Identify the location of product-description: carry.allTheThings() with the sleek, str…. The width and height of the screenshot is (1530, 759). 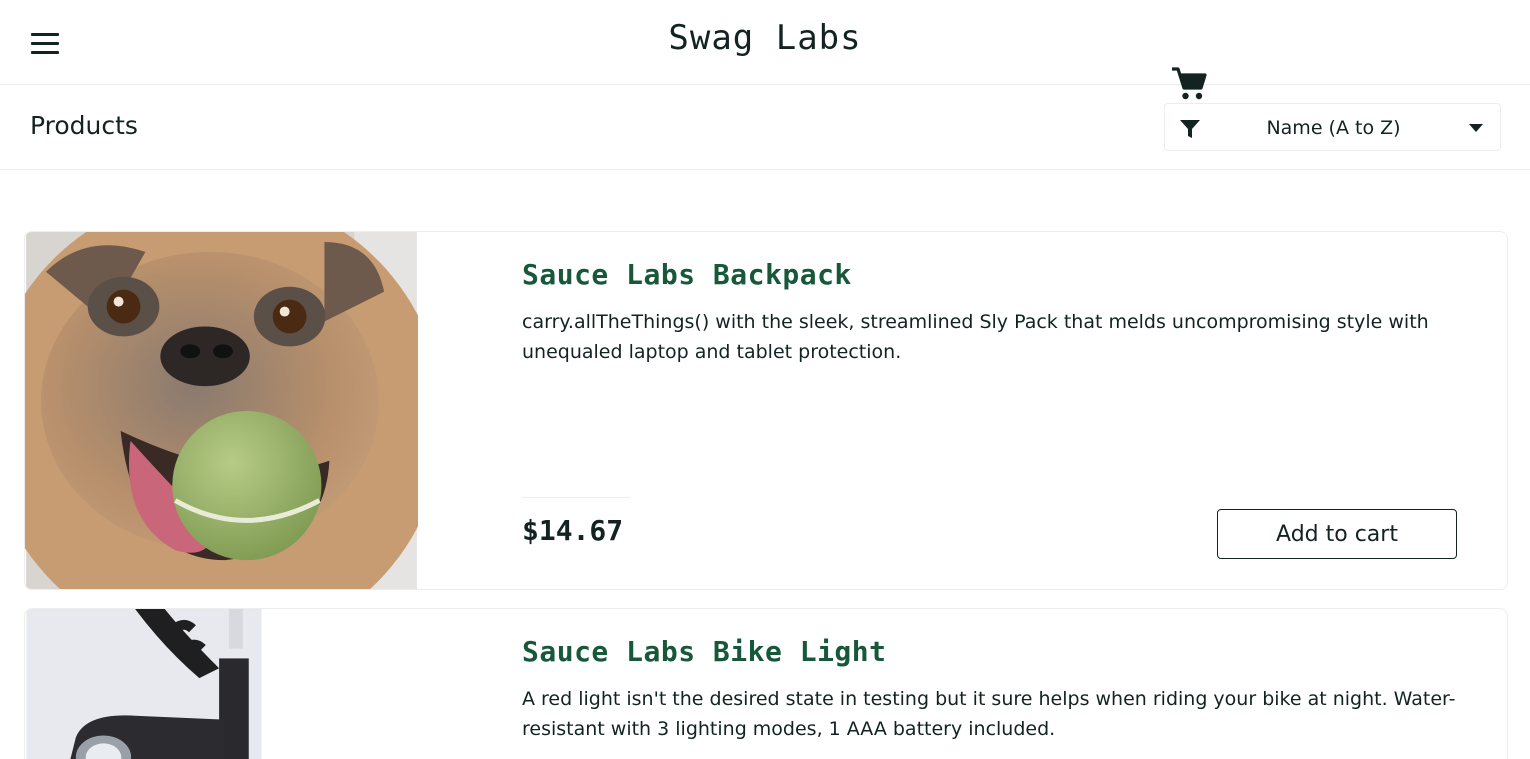
(975, 337).